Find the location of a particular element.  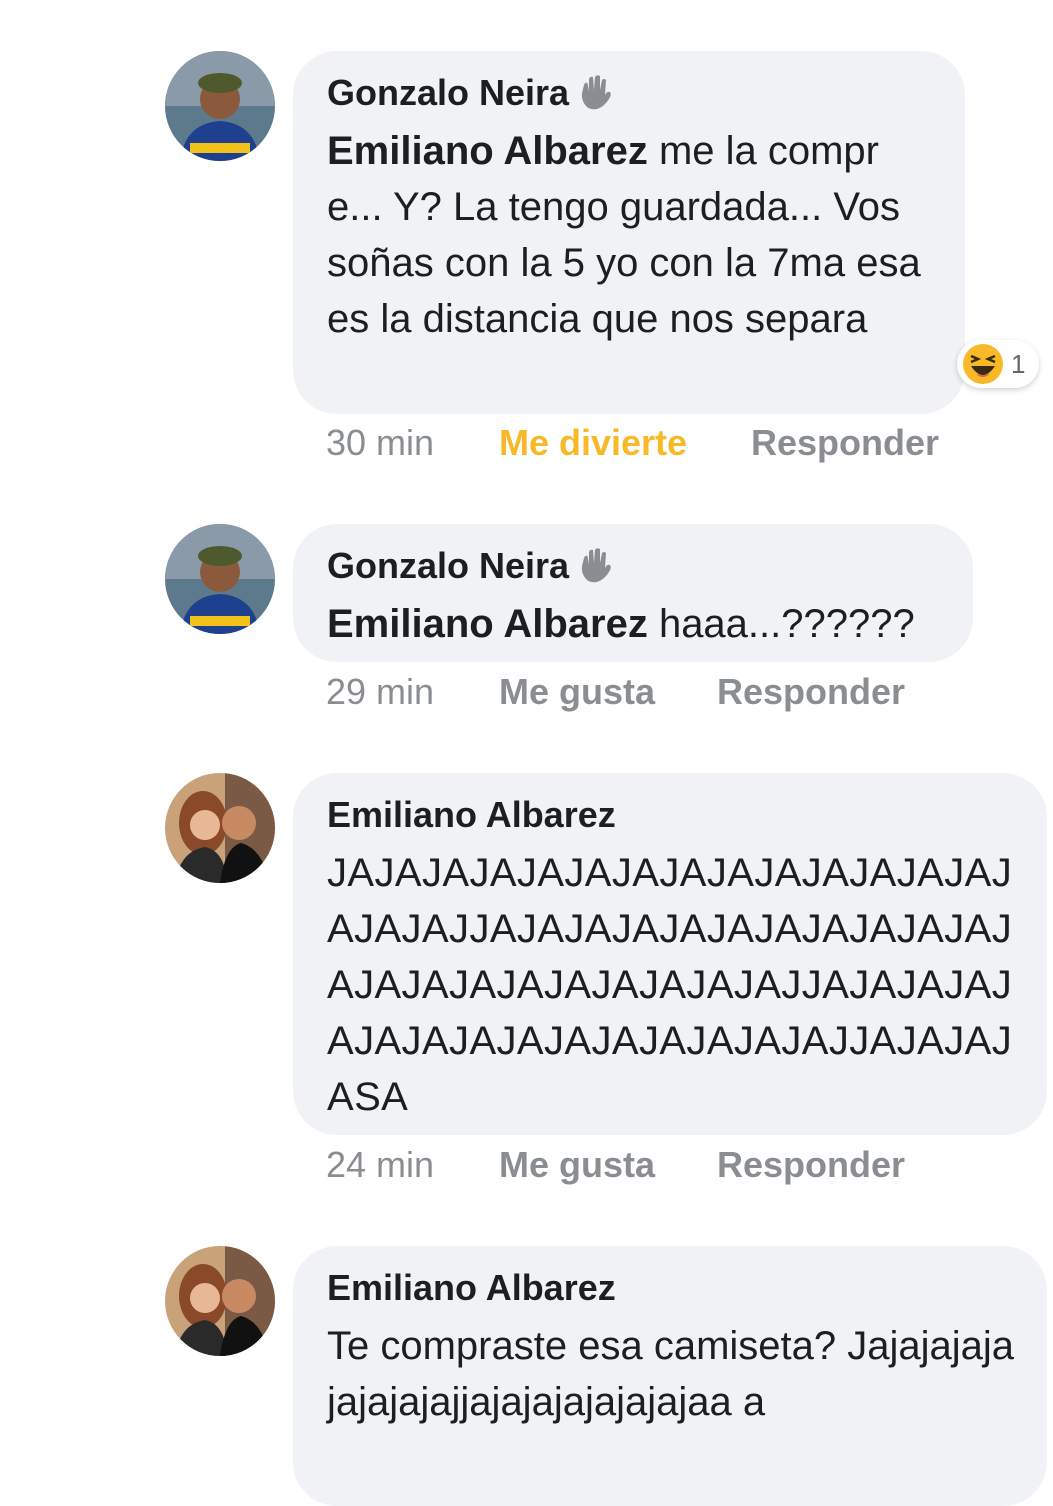

comment-time: 30 min is located at coordinates (380, 442).